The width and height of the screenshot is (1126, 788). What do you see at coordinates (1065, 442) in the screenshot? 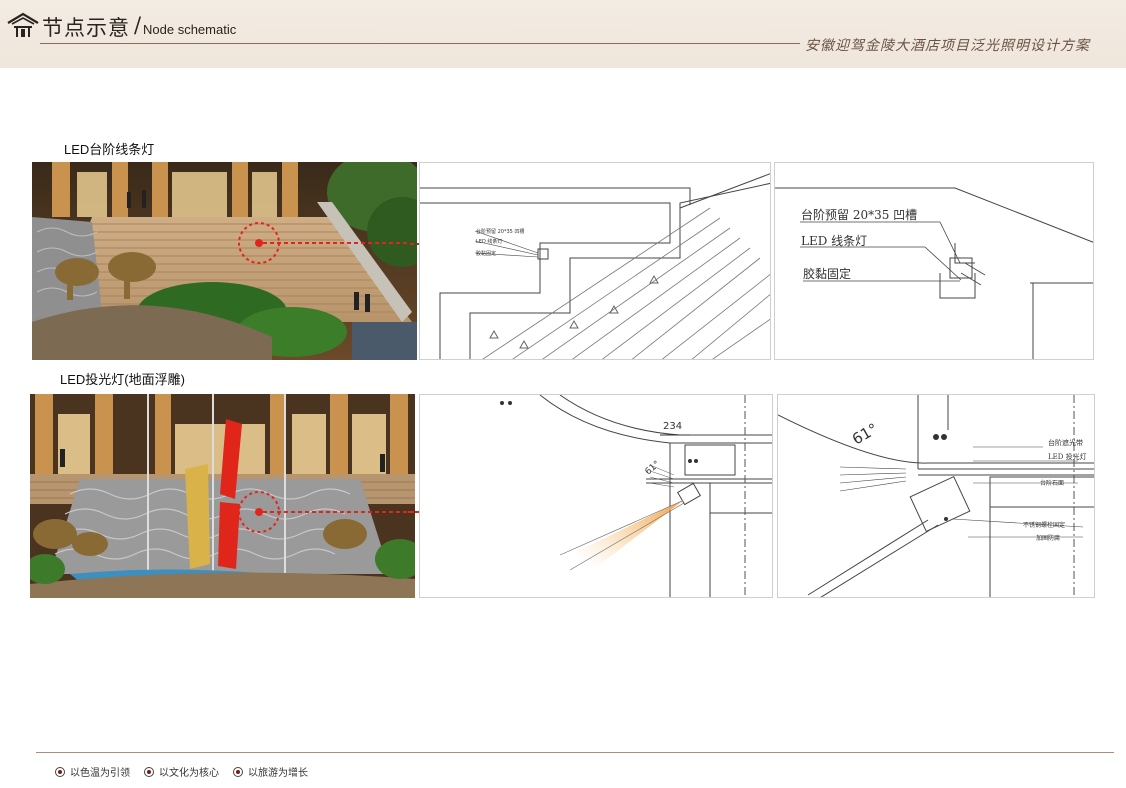
I see `detail-label: 台阶遮光带` at bounding box center [1065, 442].